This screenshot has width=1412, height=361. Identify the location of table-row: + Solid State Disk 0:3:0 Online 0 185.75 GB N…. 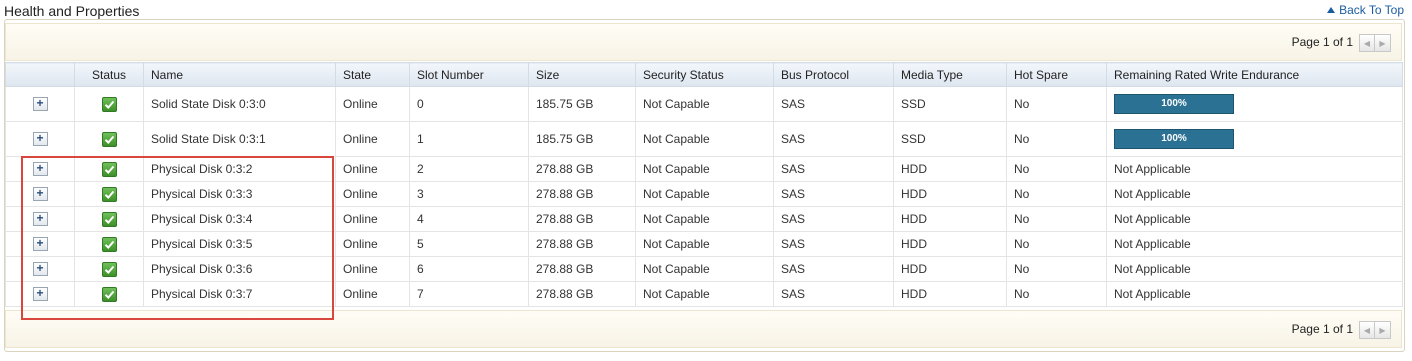
(704, 104).